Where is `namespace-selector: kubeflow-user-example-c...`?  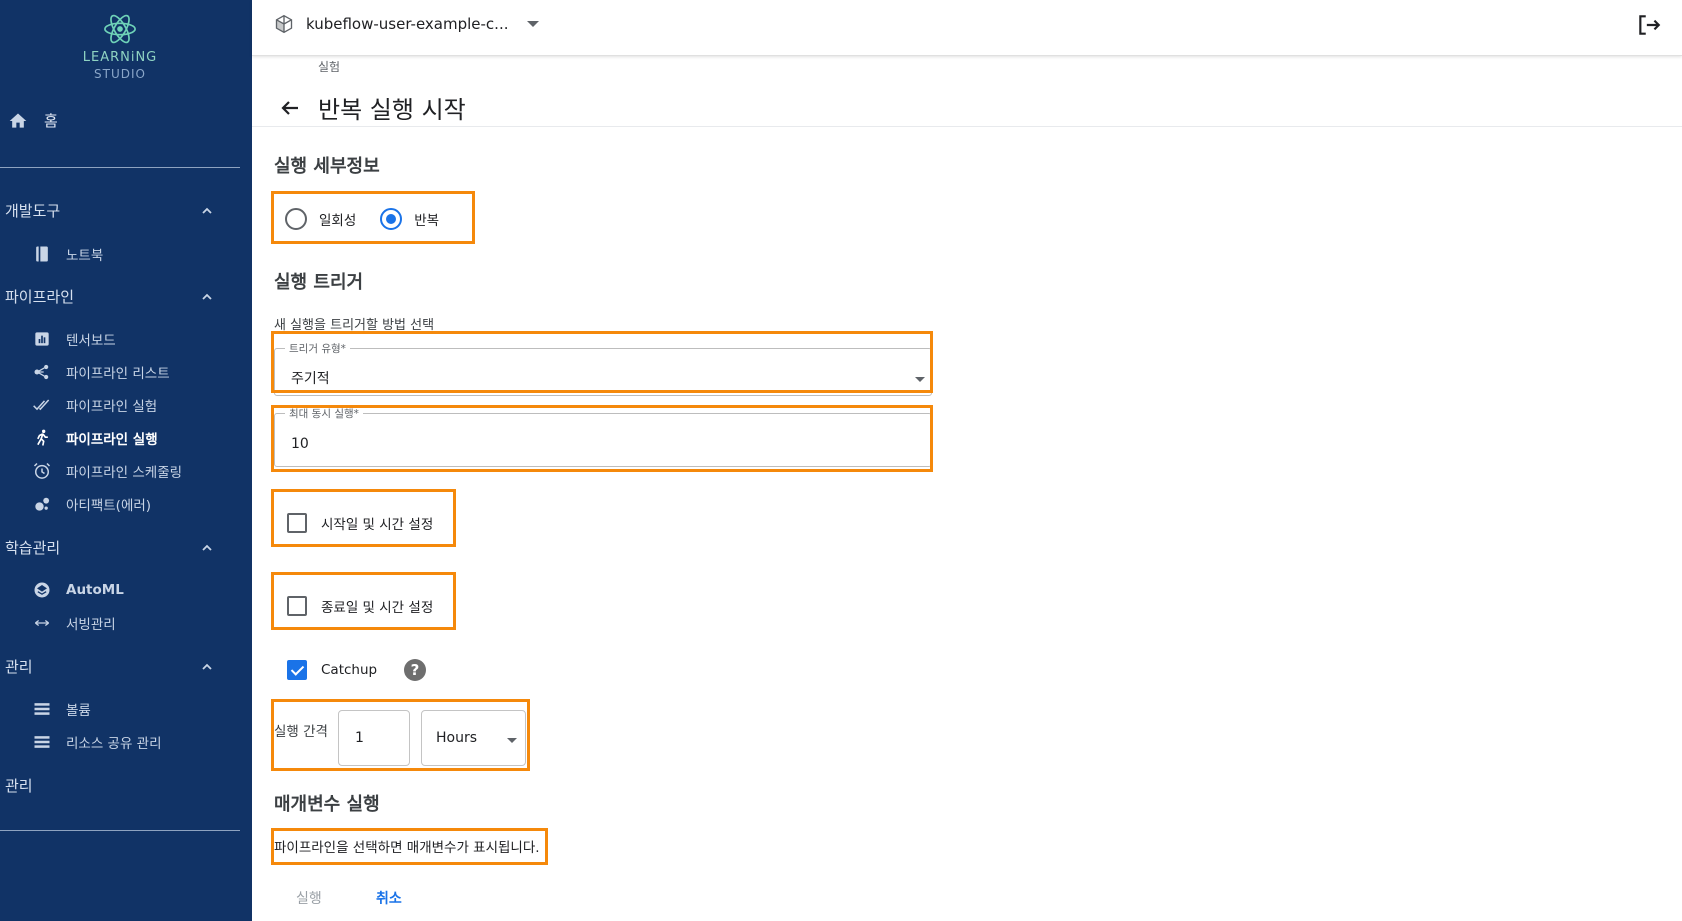
namespace-selector: kubeflow-user-example-c... is located at coordinates (406, 24).